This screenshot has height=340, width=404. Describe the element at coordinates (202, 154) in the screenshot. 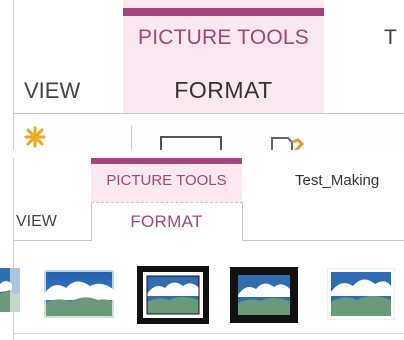

I see `panel-separator` at that location.